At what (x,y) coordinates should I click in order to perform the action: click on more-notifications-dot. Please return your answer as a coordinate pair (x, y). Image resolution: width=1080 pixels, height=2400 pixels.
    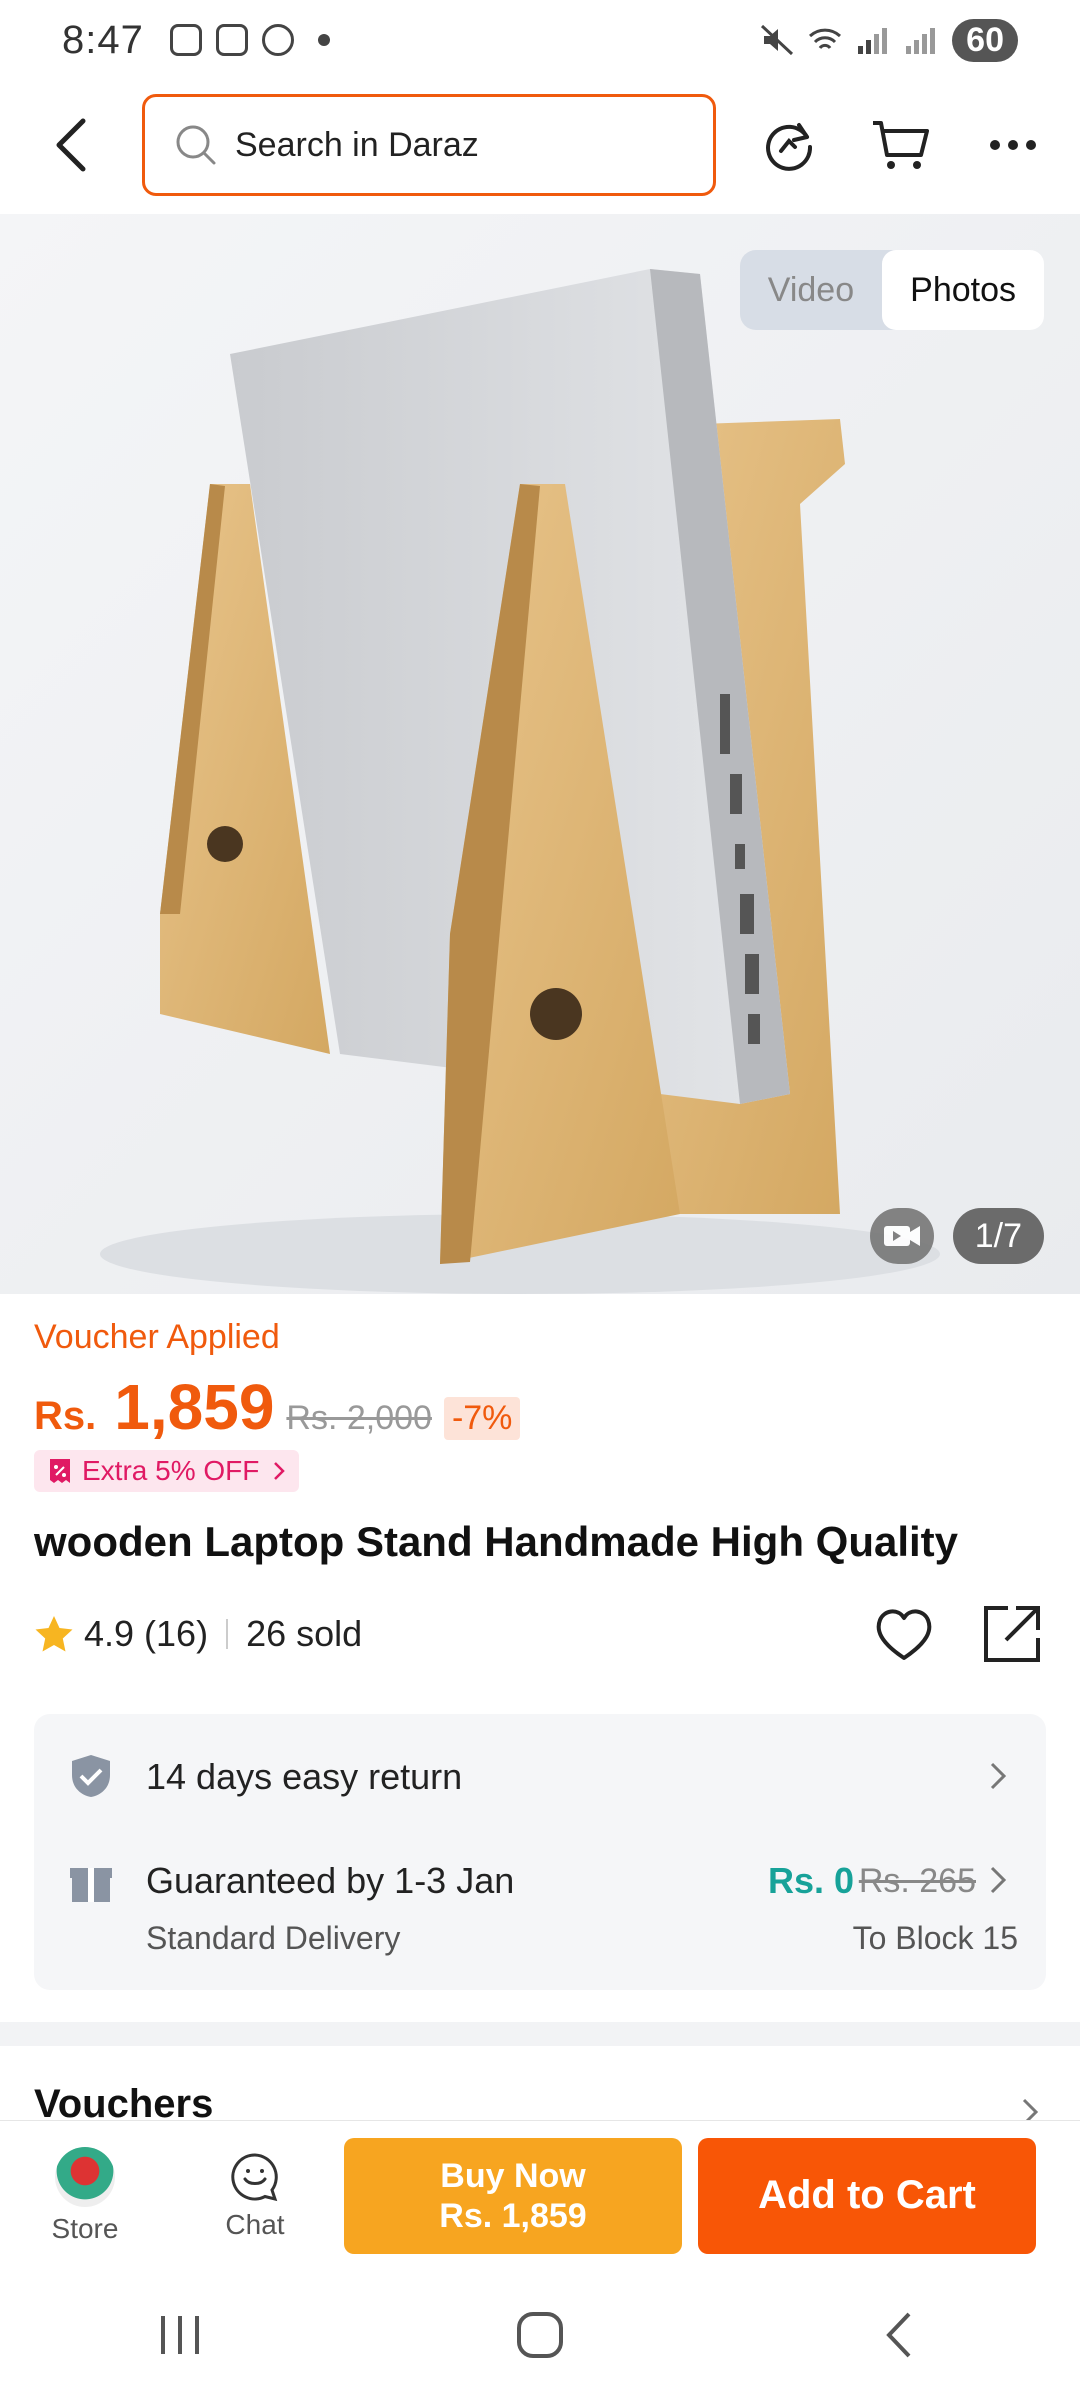
    Looking at the image, I should click on (323, 40).